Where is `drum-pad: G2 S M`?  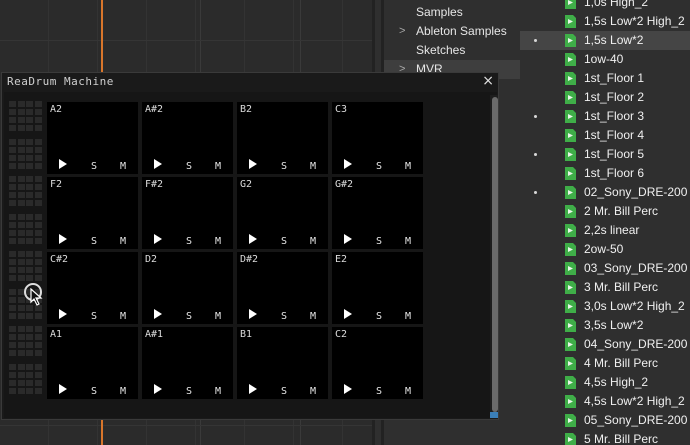 drum-pad: G2 S M is located at coordinates (282, 213).